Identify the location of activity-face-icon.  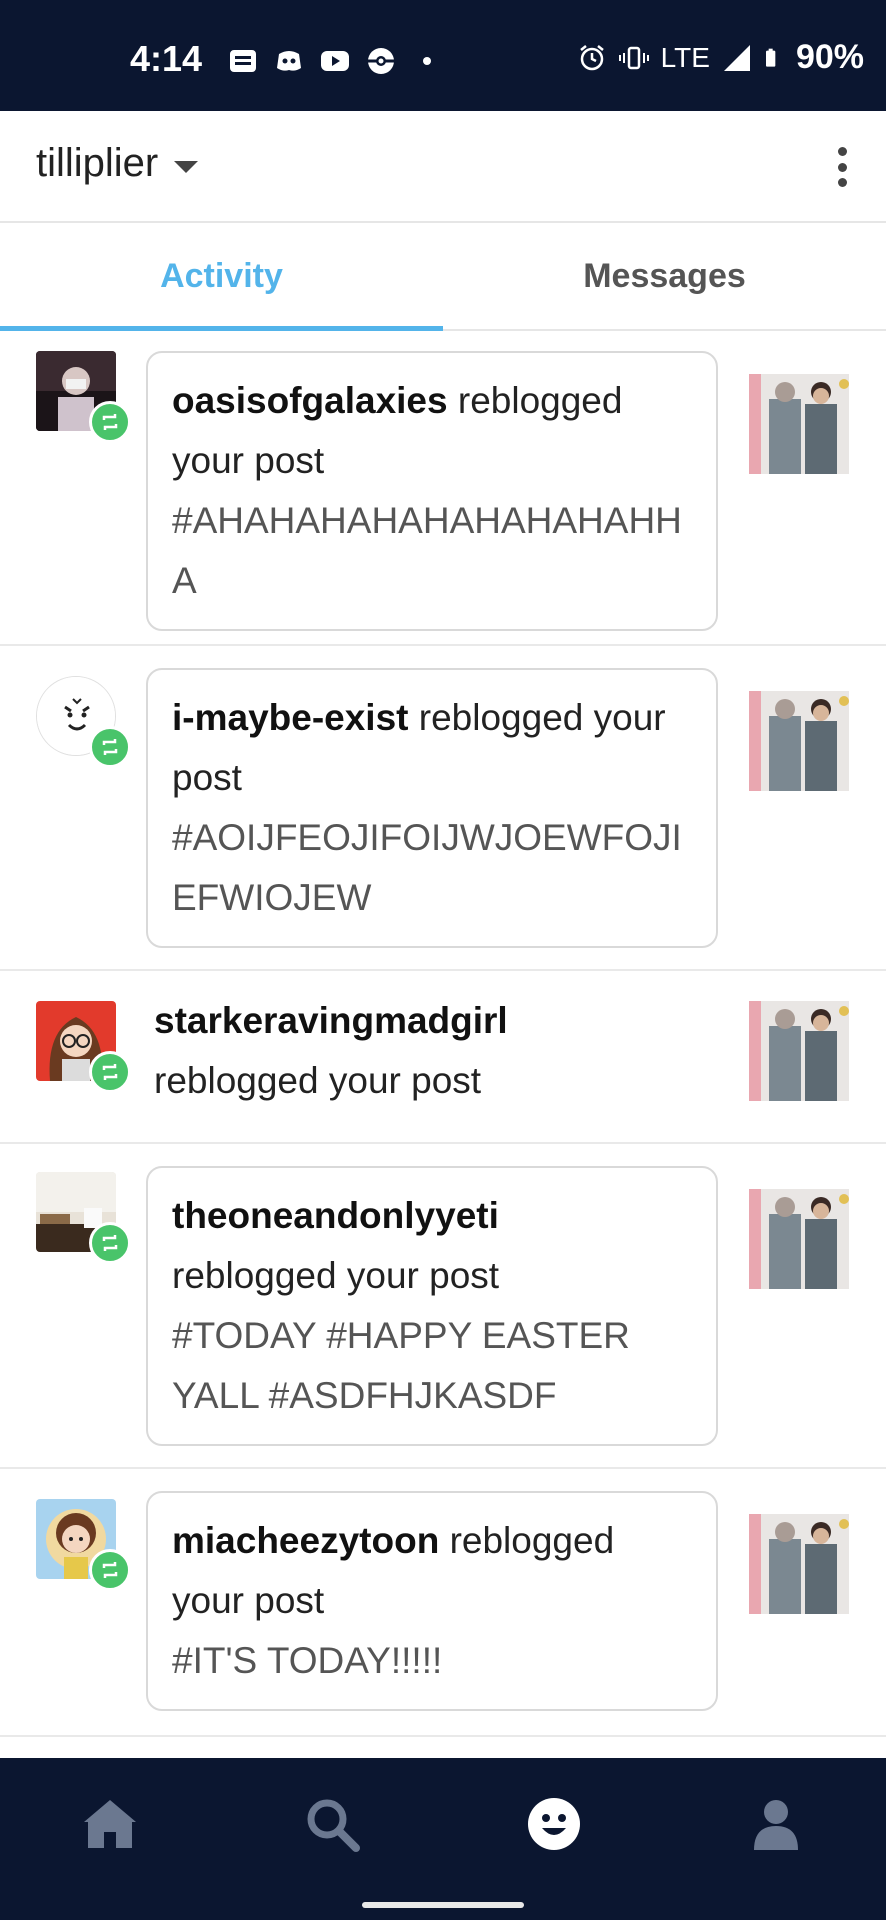
(554, 1824).